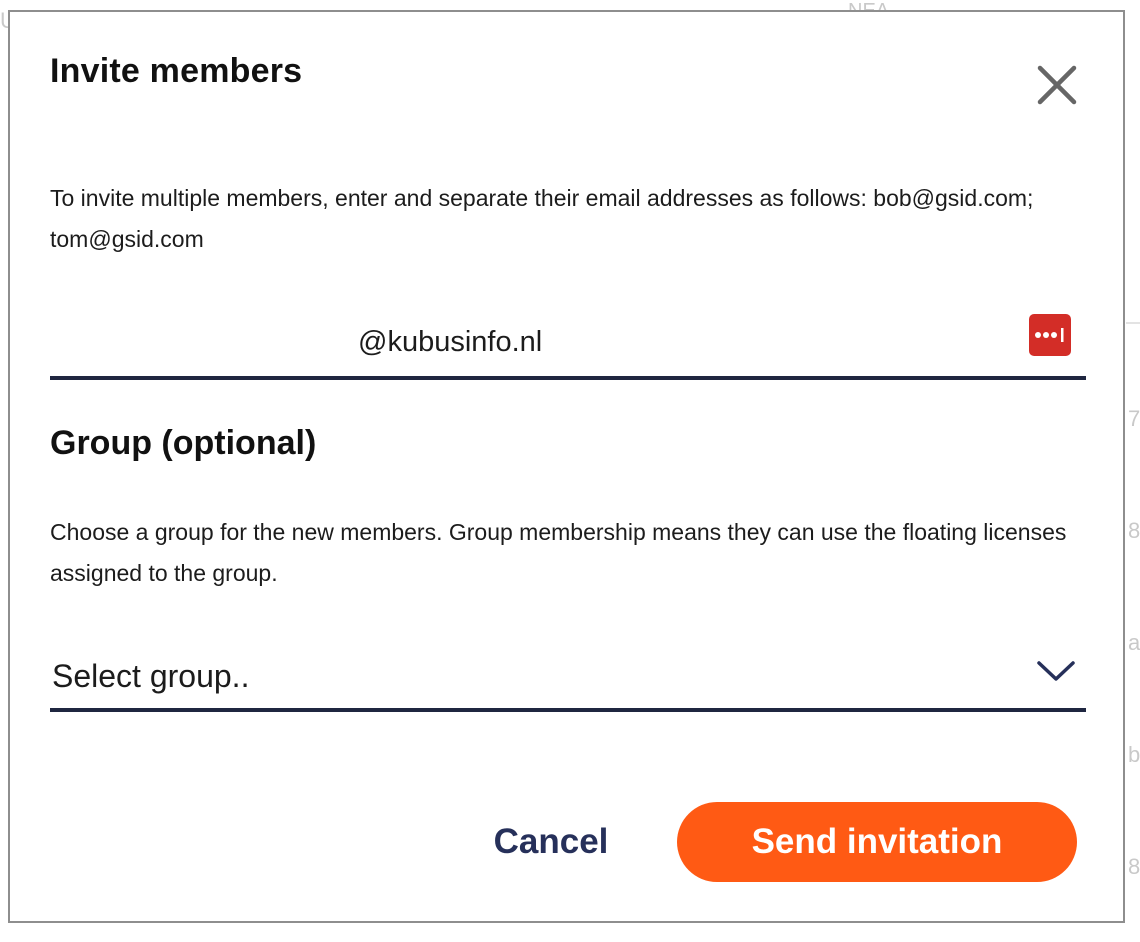 Image resolution: width=1140 pixels, height=942 pixels. I want to click on background-text: 7, so click(1134, 418).